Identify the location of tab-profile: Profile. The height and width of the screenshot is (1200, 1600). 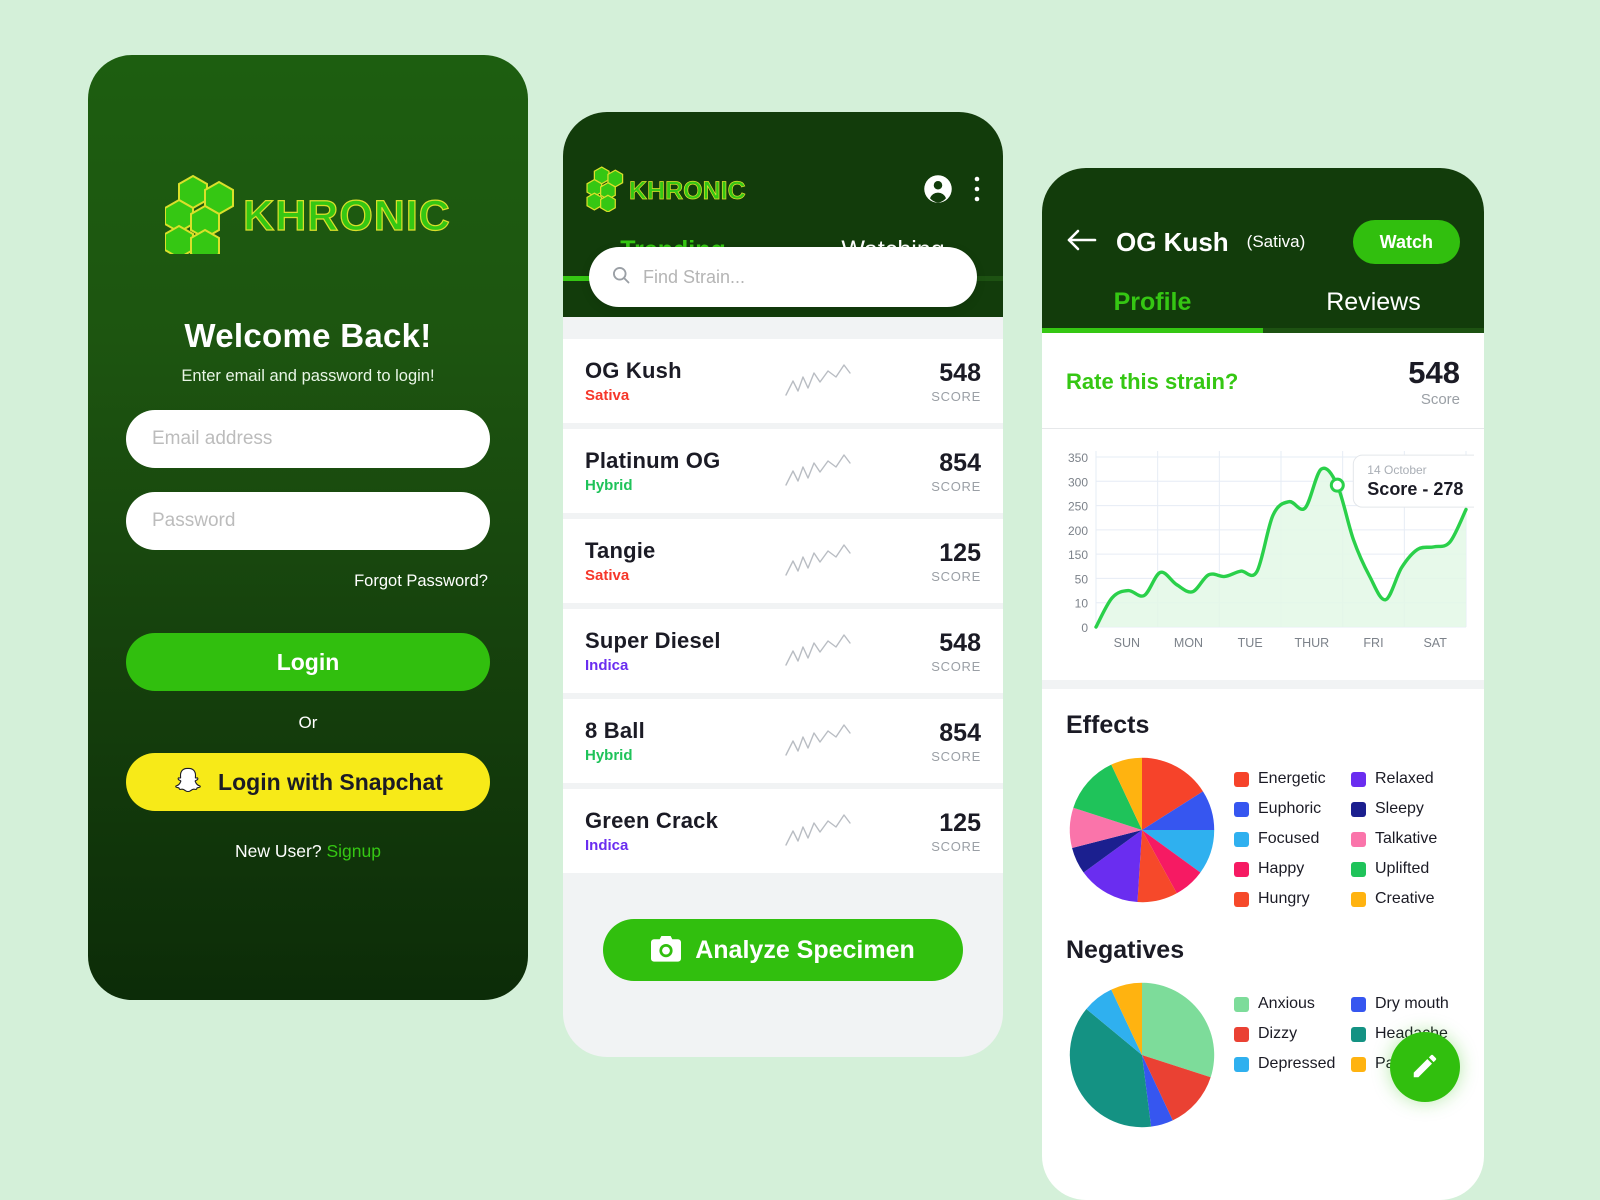
(1152, 310).